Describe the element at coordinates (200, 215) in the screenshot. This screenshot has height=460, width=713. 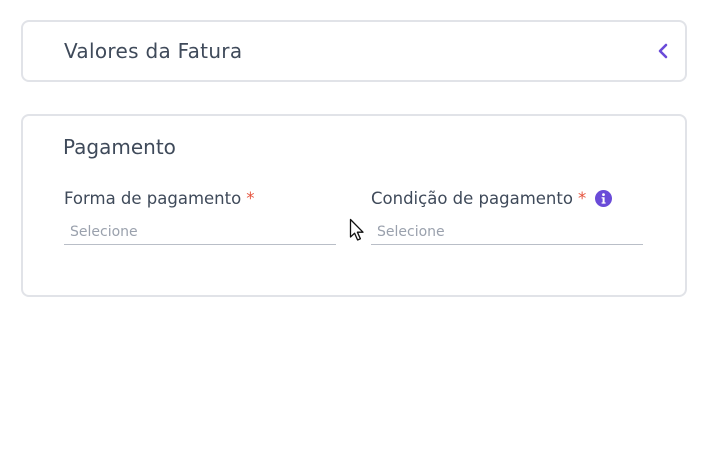
I see `payment-method-field: Forma de pagamento * Selecione` at that location.